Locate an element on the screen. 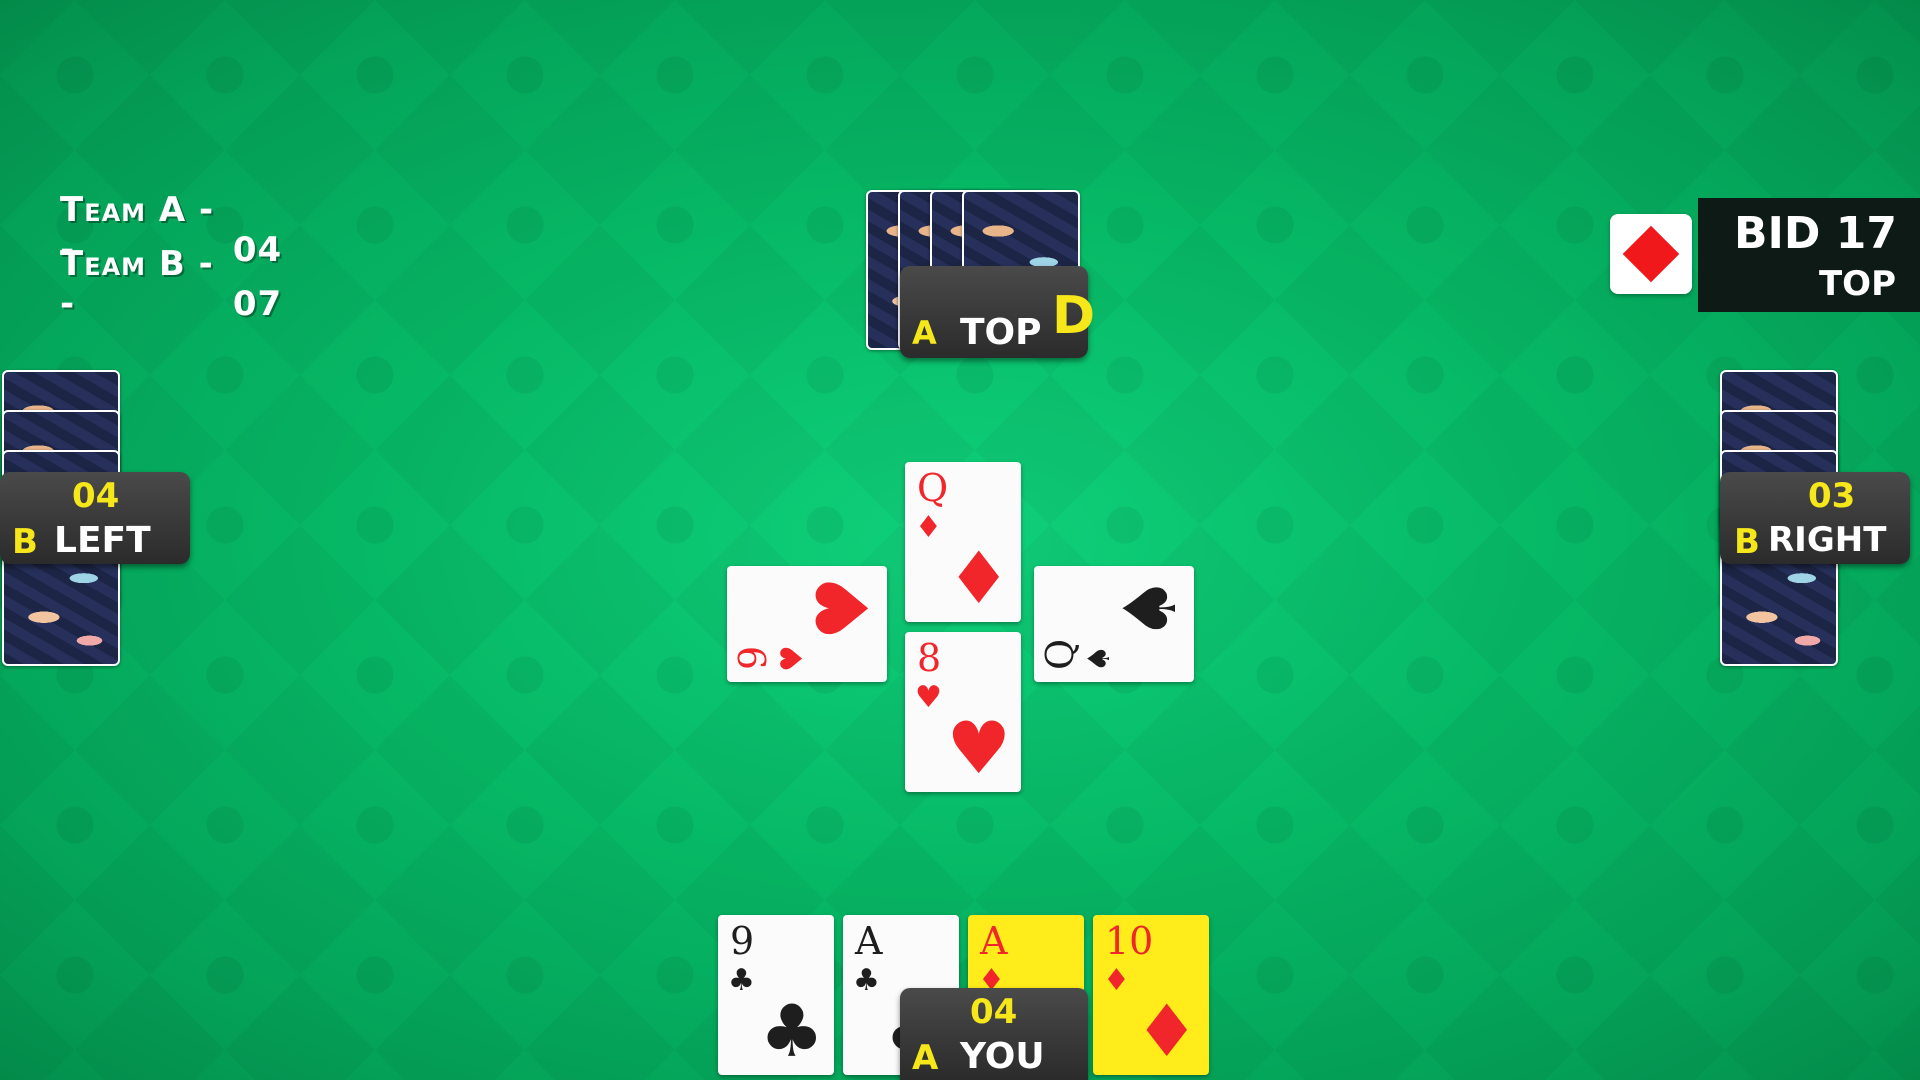 This screenshot has height=1080, width=1920. team-b-score-row: Team B -- 07 is located at coordinates (171, 284).